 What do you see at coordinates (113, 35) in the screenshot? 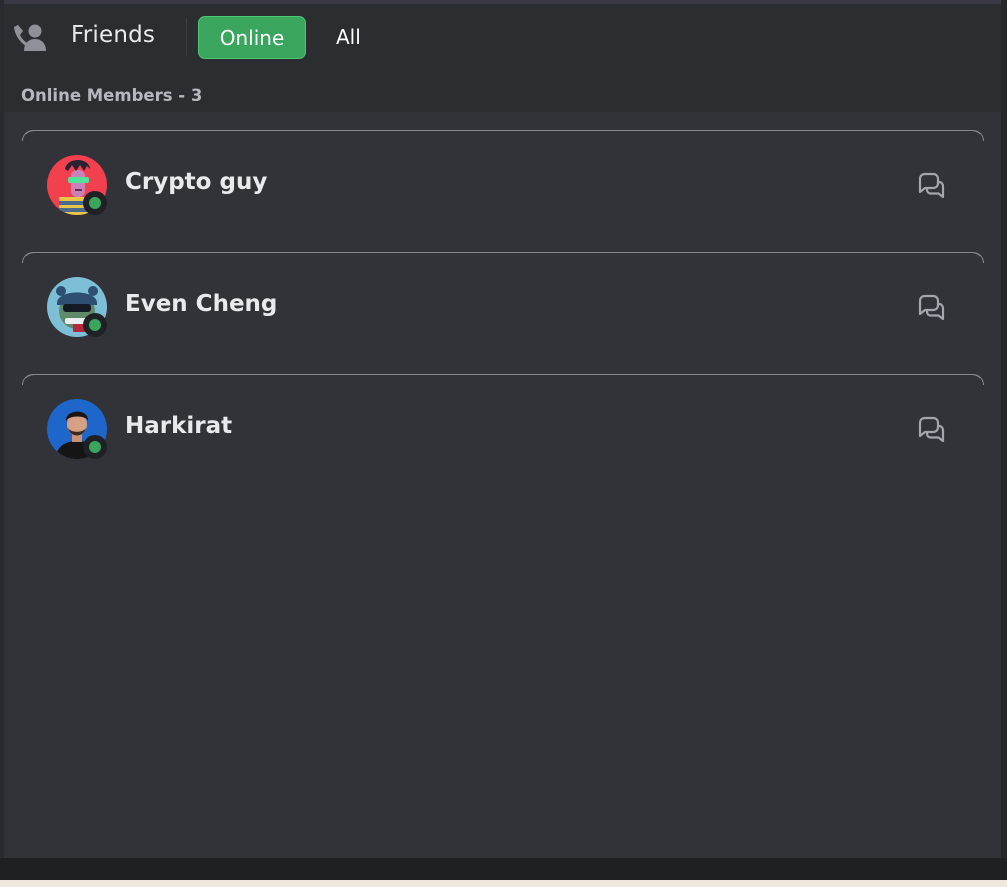
I see `page-title: Friends` at bounding box center [113, 35].